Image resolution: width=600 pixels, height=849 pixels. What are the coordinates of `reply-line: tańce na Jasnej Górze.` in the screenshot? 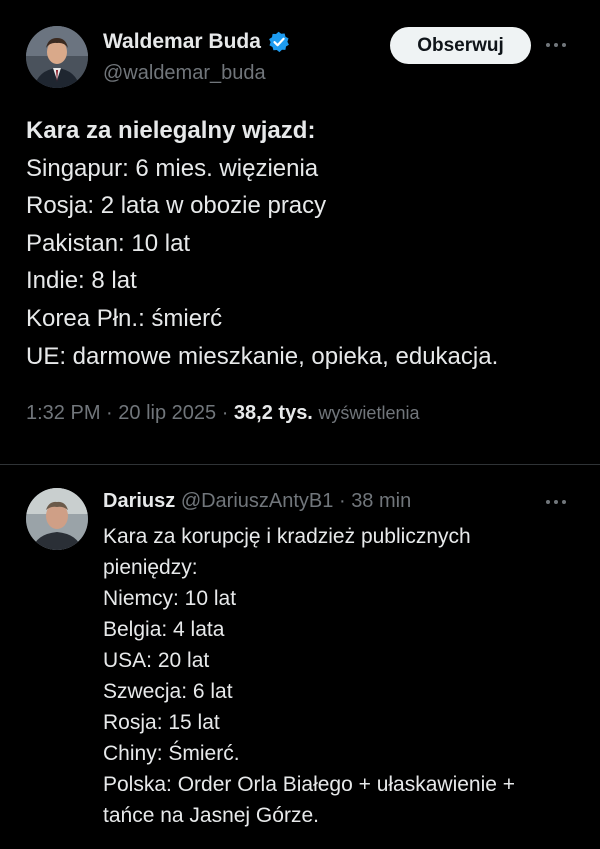 It's located at (211, 815).